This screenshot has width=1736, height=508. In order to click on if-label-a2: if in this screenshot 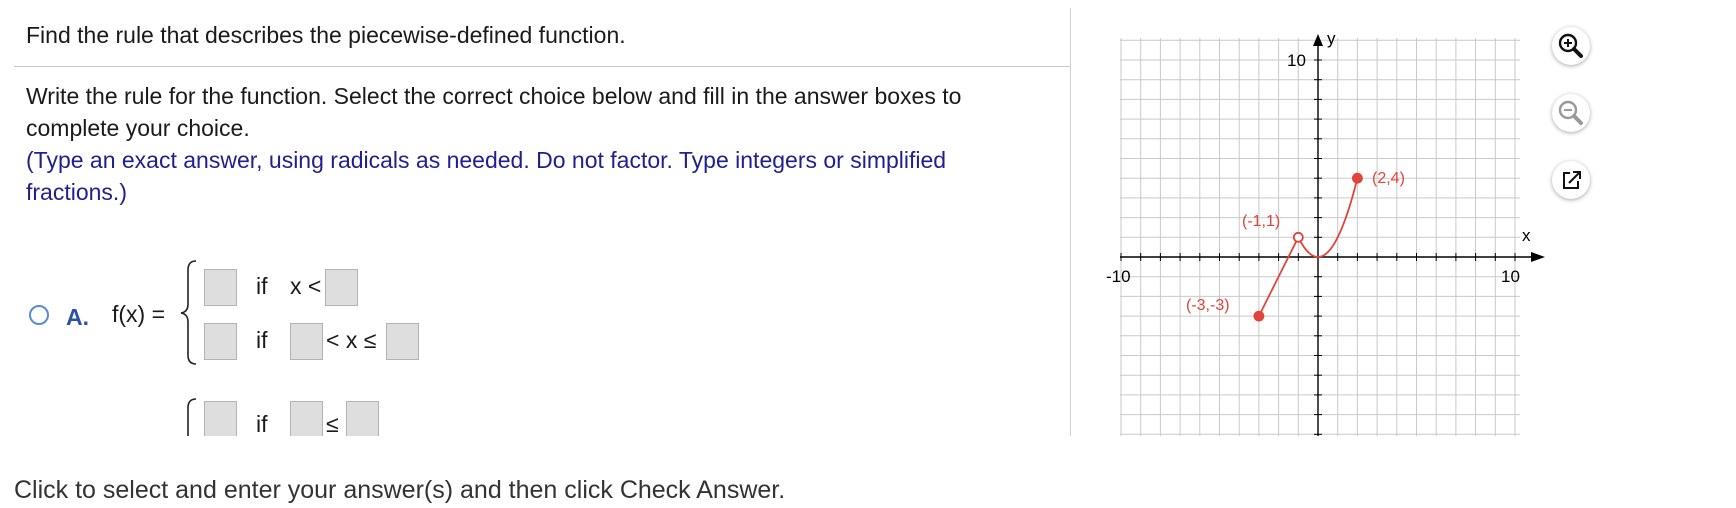, I will do `click(262, 340)`.